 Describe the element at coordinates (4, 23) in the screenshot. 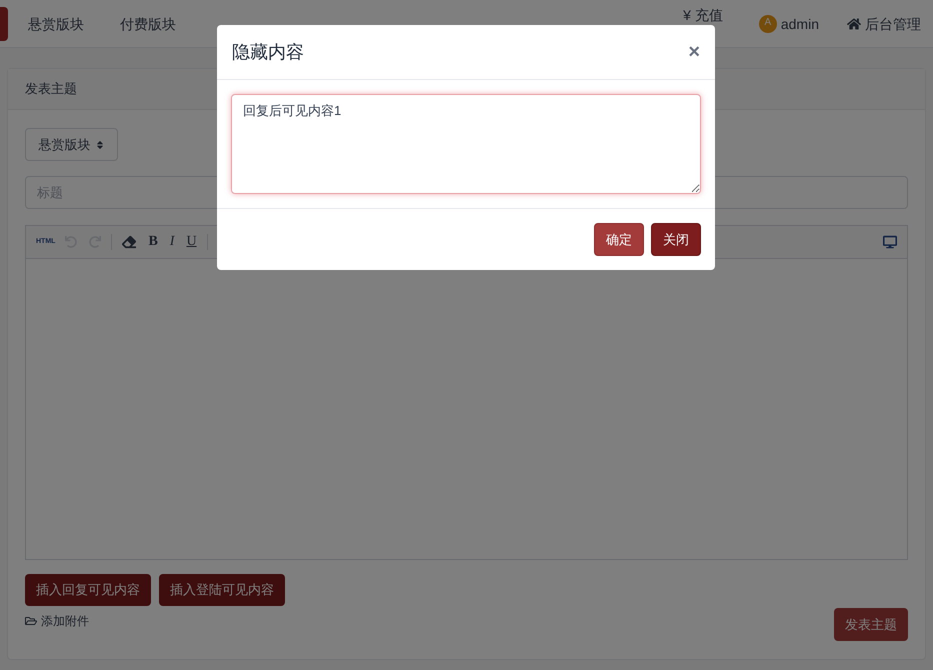

I see `brand-logo` at that location.